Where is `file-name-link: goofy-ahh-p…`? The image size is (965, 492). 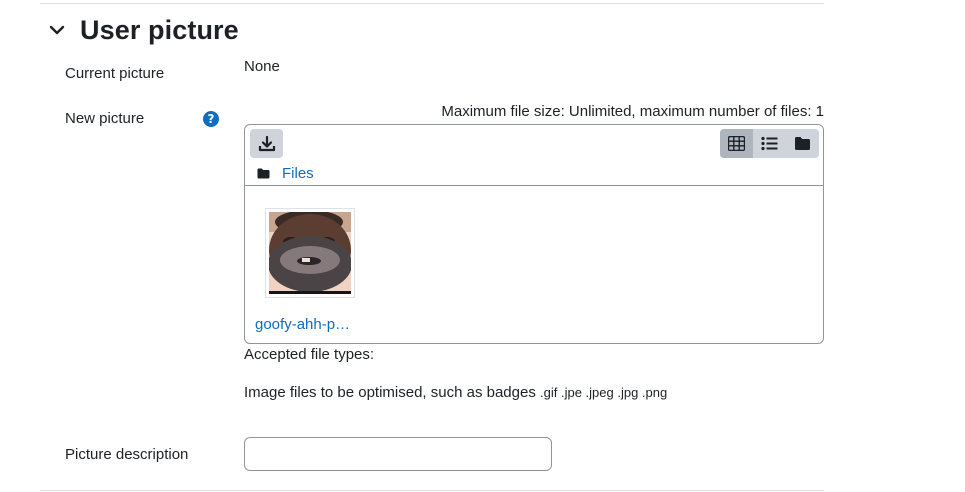 file-name-link: goofy-ahh-p… is located at coordinates (302, 324).